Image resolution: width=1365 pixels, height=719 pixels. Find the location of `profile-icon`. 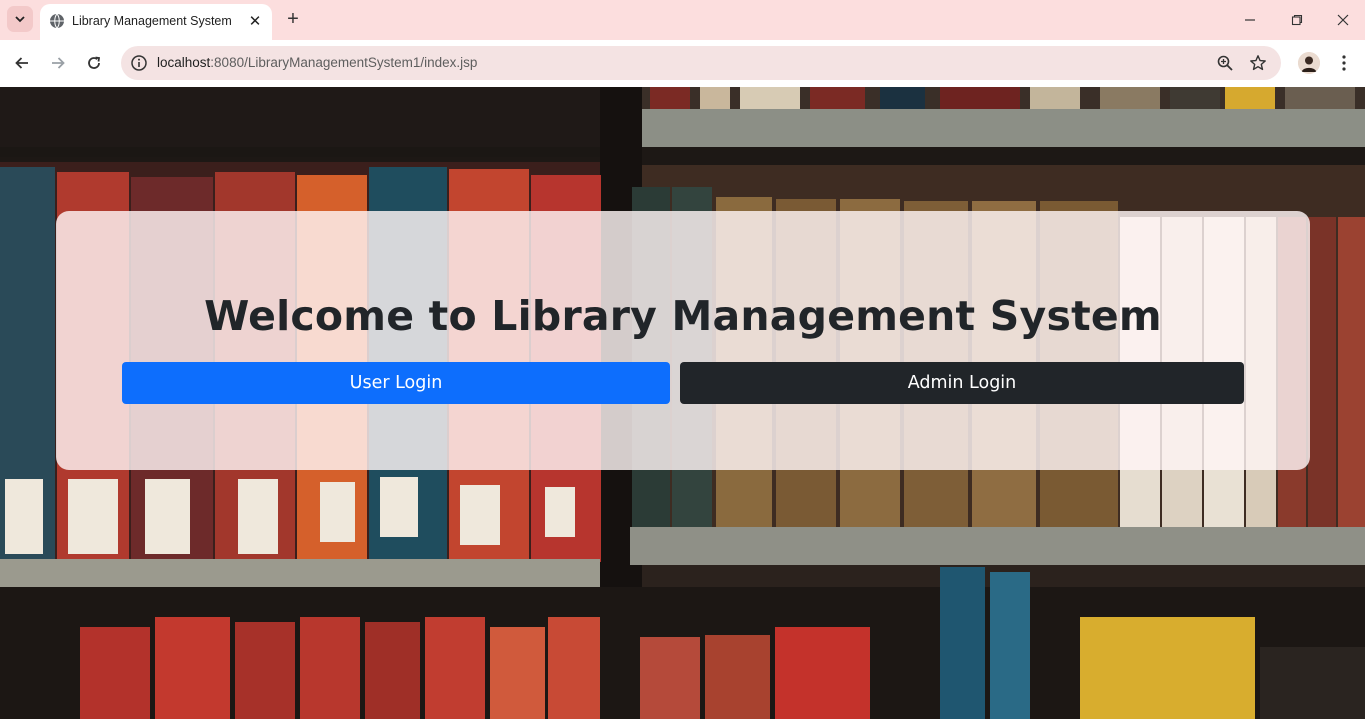

profile-icon is located at coordinates (1309, 63).